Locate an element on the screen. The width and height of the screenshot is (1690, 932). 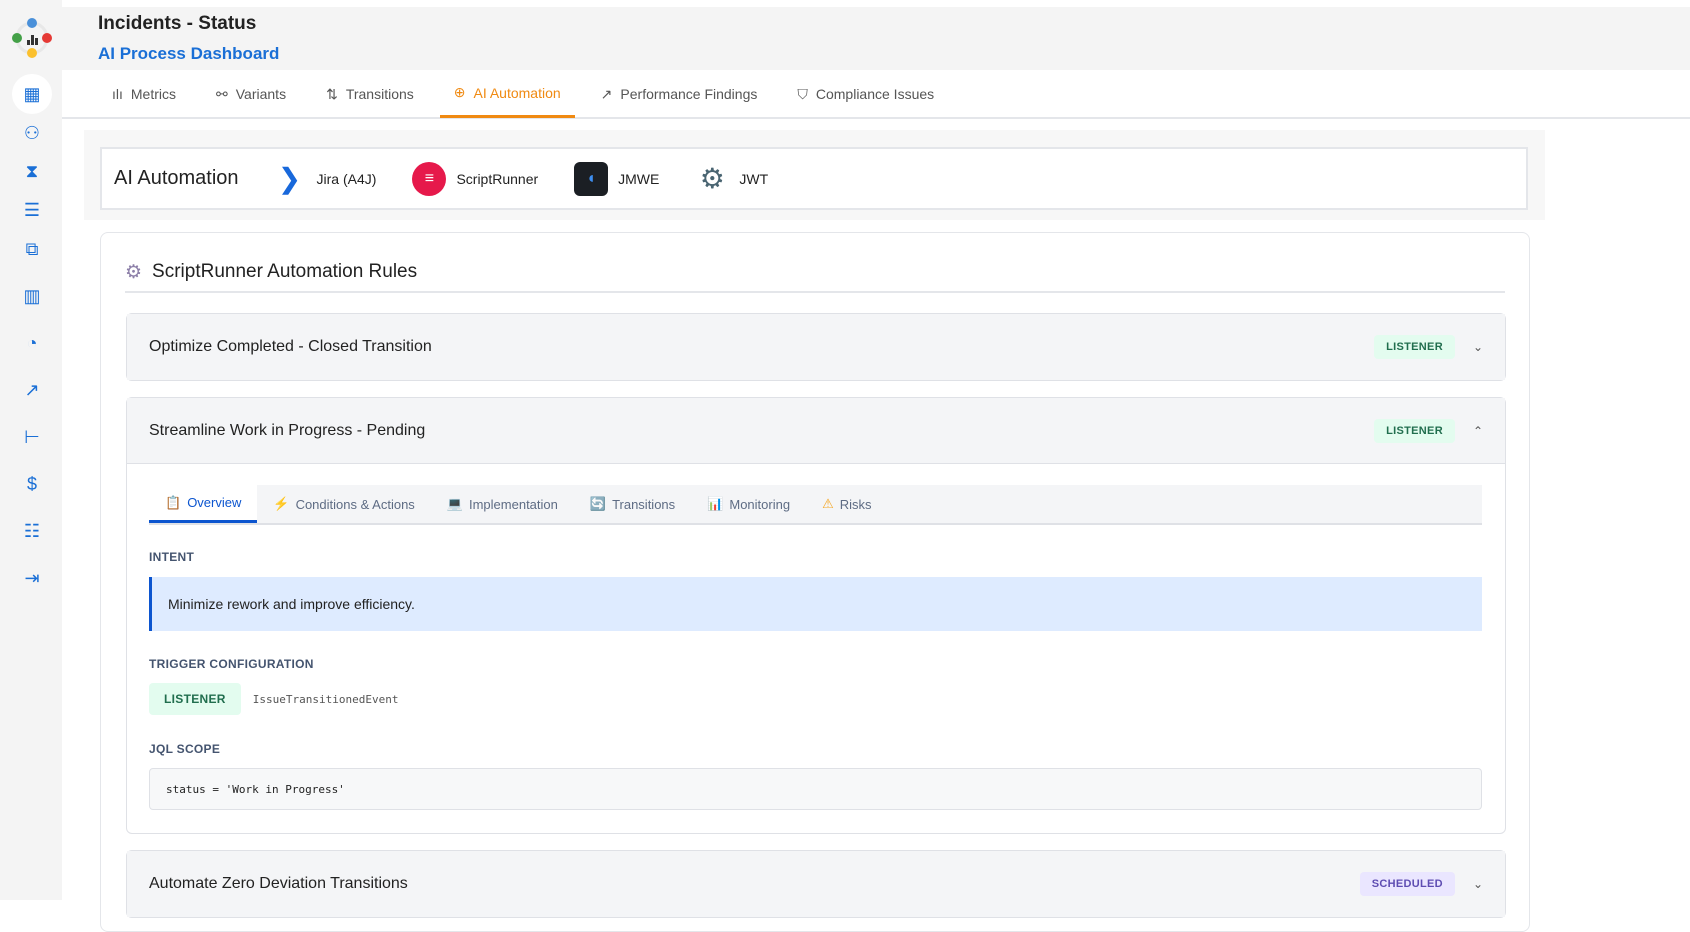
rule-name: Automate Zero Deviation Transitions is located at coordinates (278, 883).